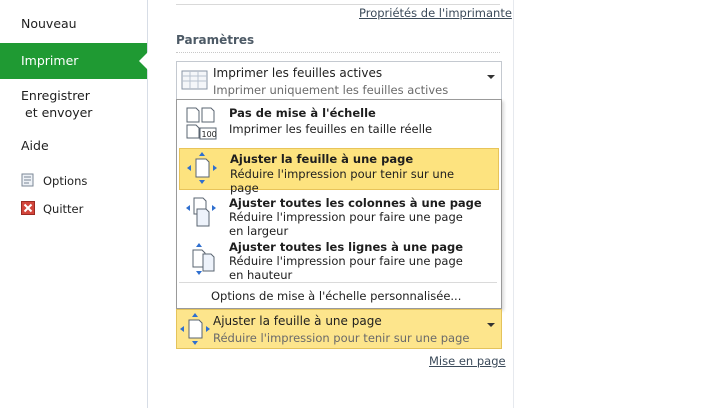 The width and height of the screenshot is (701, 408). I want to click on options-icon, so click(28, 180).